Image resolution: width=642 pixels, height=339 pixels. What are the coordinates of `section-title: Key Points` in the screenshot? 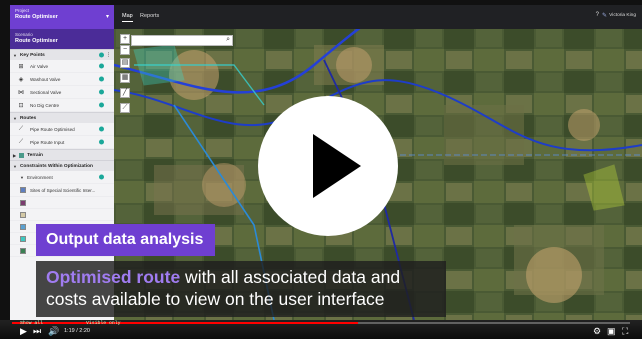 It's located at (32, 55).